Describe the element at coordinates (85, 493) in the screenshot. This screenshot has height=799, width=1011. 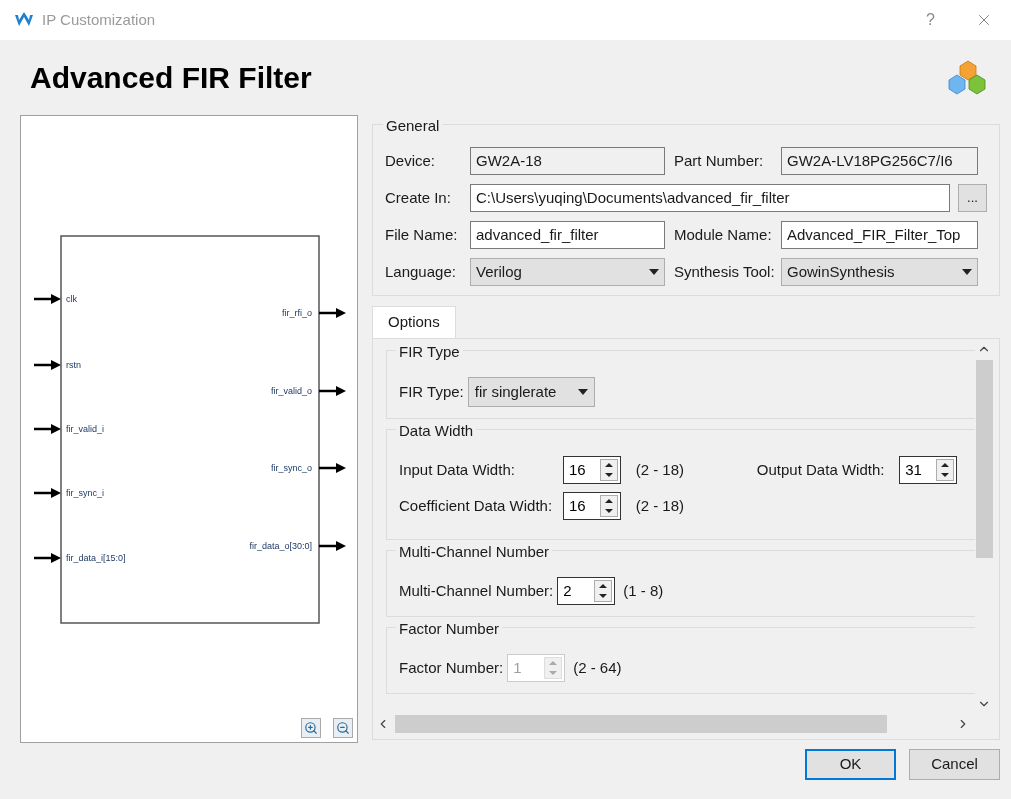
I see `pin-label: fir_sync_i` at that location.